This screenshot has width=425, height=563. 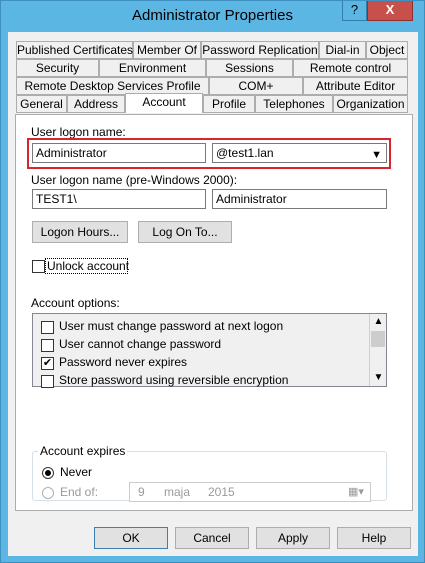 What do you see at coordinates (38, 266) in the screenshot?
I see `unlock-account-checkbox` at bounding box center [38, 266].